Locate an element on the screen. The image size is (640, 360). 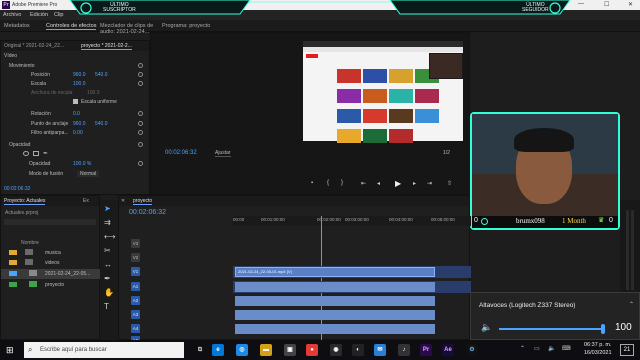
clock-time: 06:37 p. m. is located at coordinates (598, 345).